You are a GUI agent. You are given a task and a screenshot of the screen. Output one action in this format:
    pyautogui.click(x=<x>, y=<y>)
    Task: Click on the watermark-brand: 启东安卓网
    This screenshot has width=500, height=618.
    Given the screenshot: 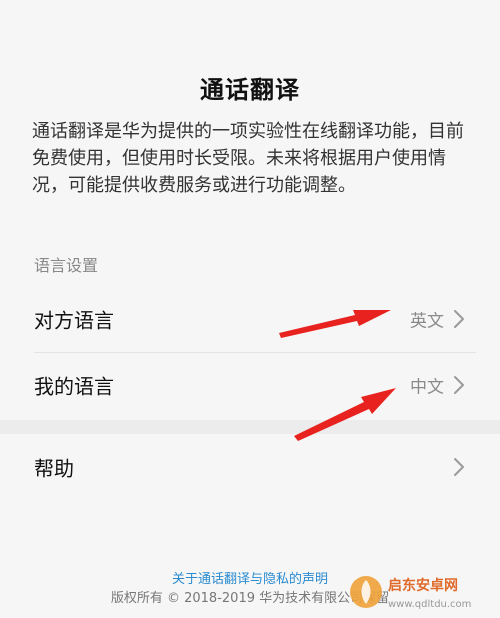 What is the action you would take?
    pyautogui.click(x=423, y=585)
    